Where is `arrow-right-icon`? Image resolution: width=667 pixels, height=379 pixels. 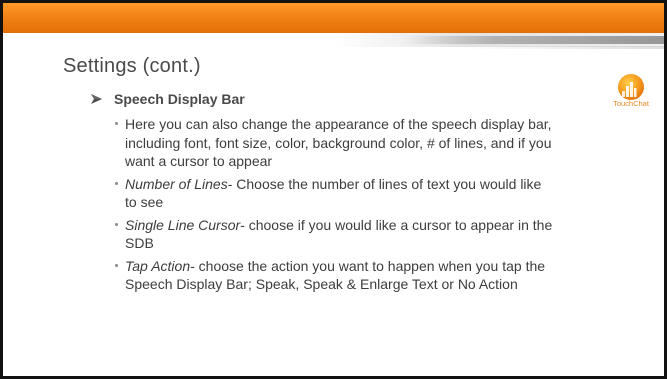
arrow-right-icon is located at coordinates (96, 99).